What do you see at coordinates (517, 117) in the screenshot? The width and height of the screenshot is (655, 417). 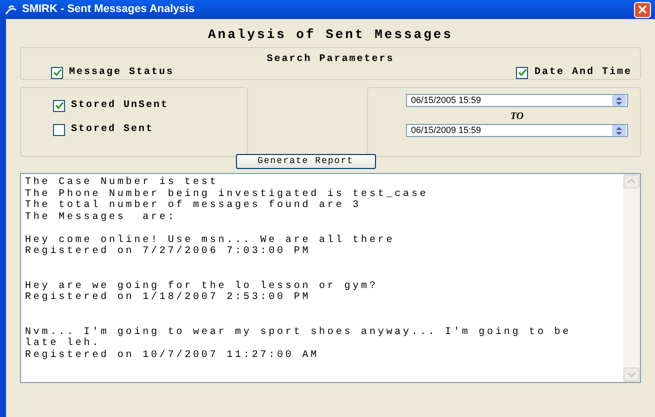 I see `separator-label: TO` at bounding box center [517, 117].